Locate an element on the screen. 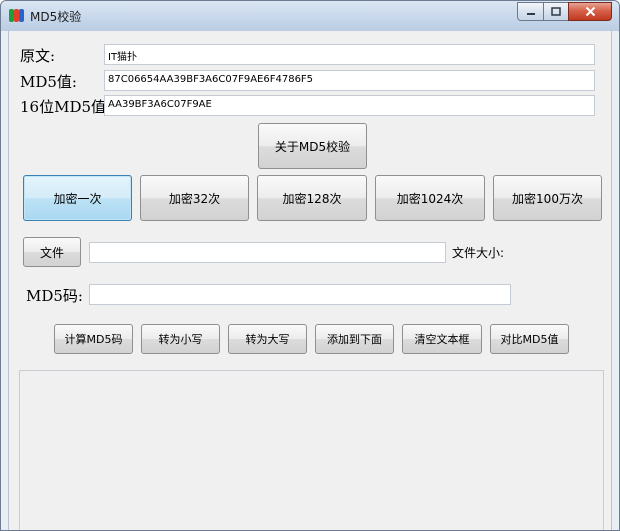 This screenshot has width=620, height=531. original-text-field: IT猫扑 is located at coordinates (349, 54).